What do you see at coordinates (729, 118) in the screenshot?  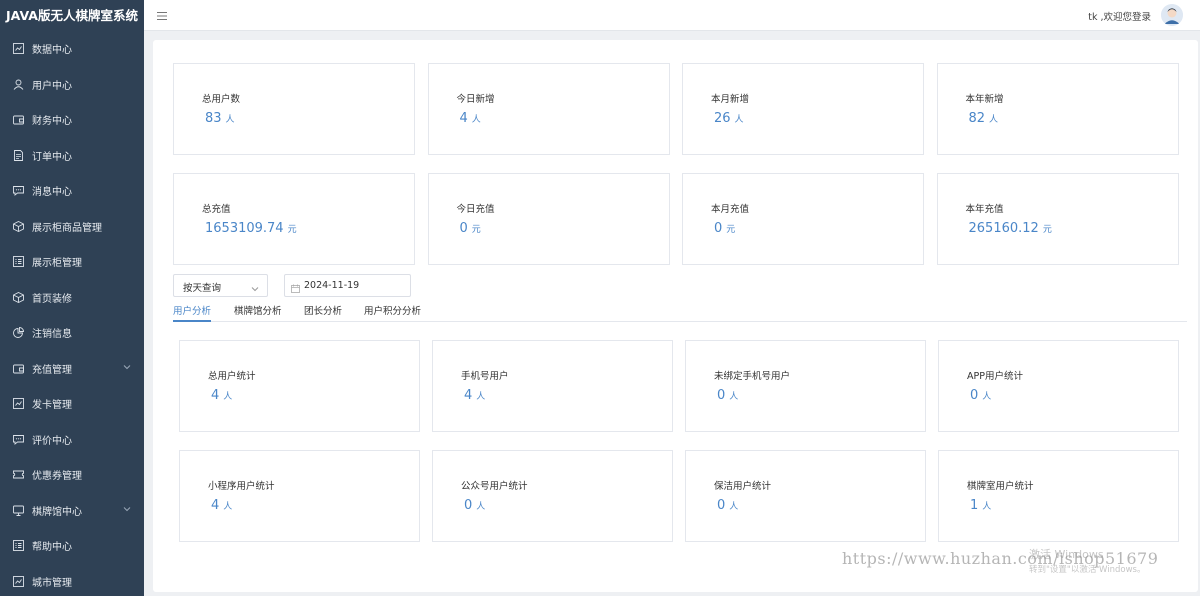 I see `stat-value: 26 人` at bounding box center [729, 118].